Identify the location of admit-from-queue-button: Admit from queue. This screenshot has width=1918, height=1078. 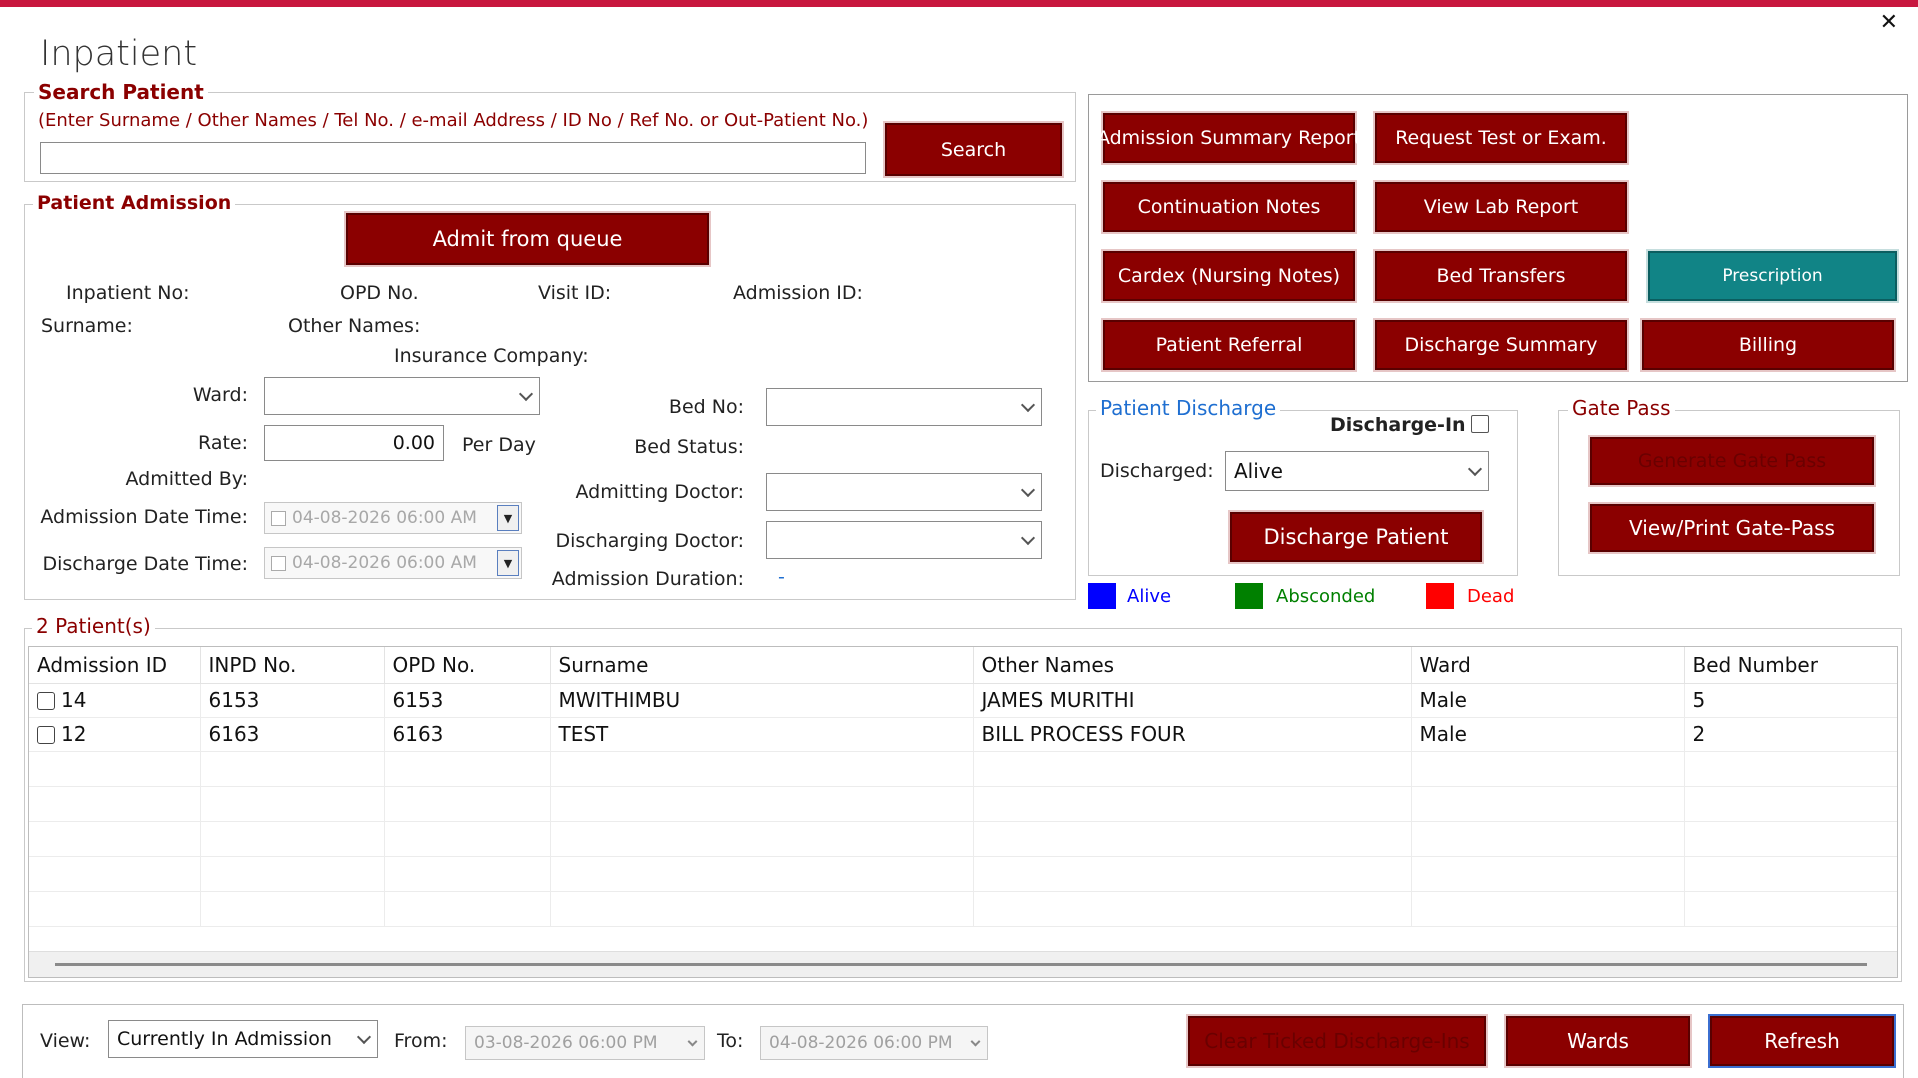
(527, 239).